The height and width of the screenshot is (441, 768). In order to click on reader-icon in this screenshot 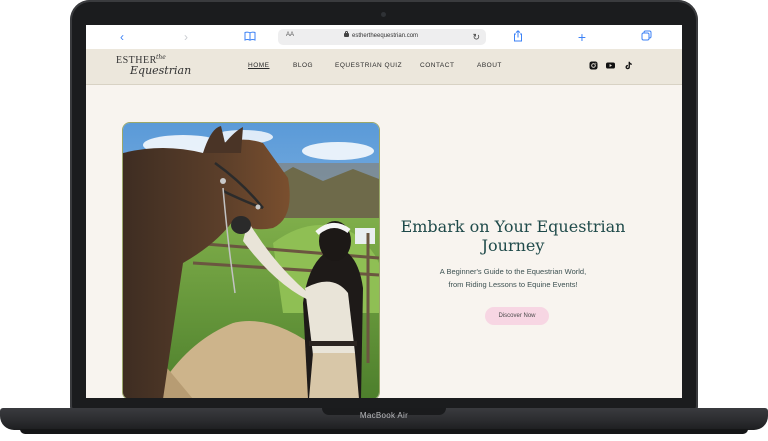, I will do `click(250, 37)`.